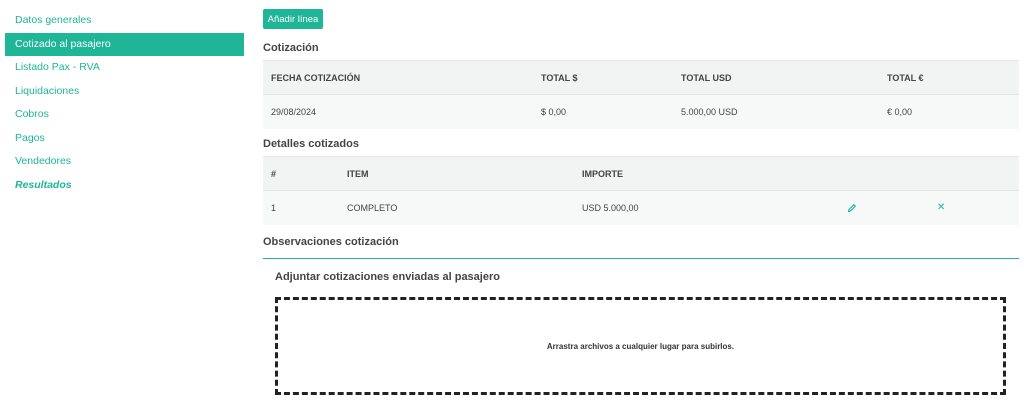 The width and height of the screenshot is (1024, 405). Describe the element at coordinates (776, 111) in the screenshot. I see `quote-total-usd-cell: 5.000,00 USD` at that location.